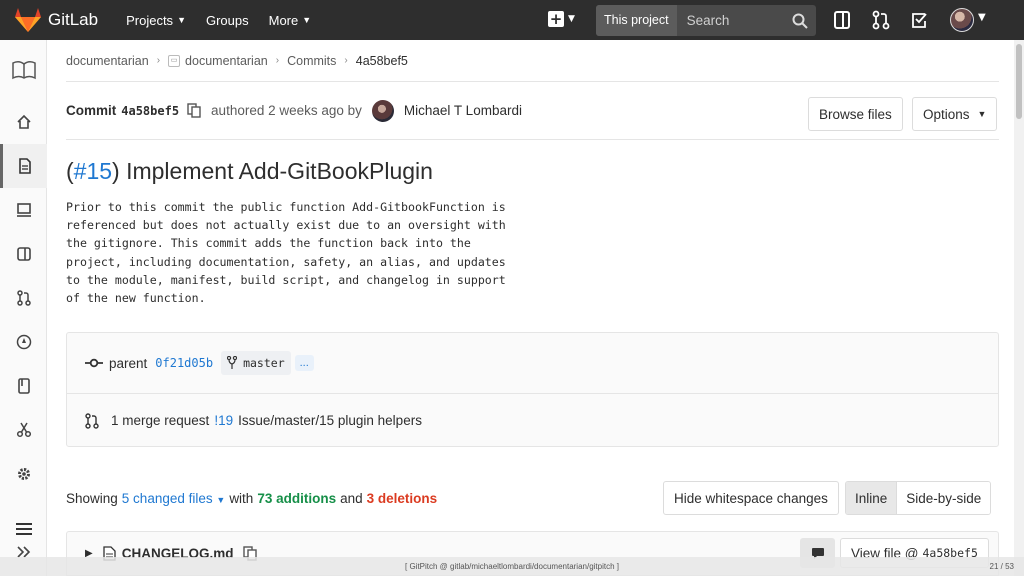  I want to click on inline-label: Inline, so click(871, 498).